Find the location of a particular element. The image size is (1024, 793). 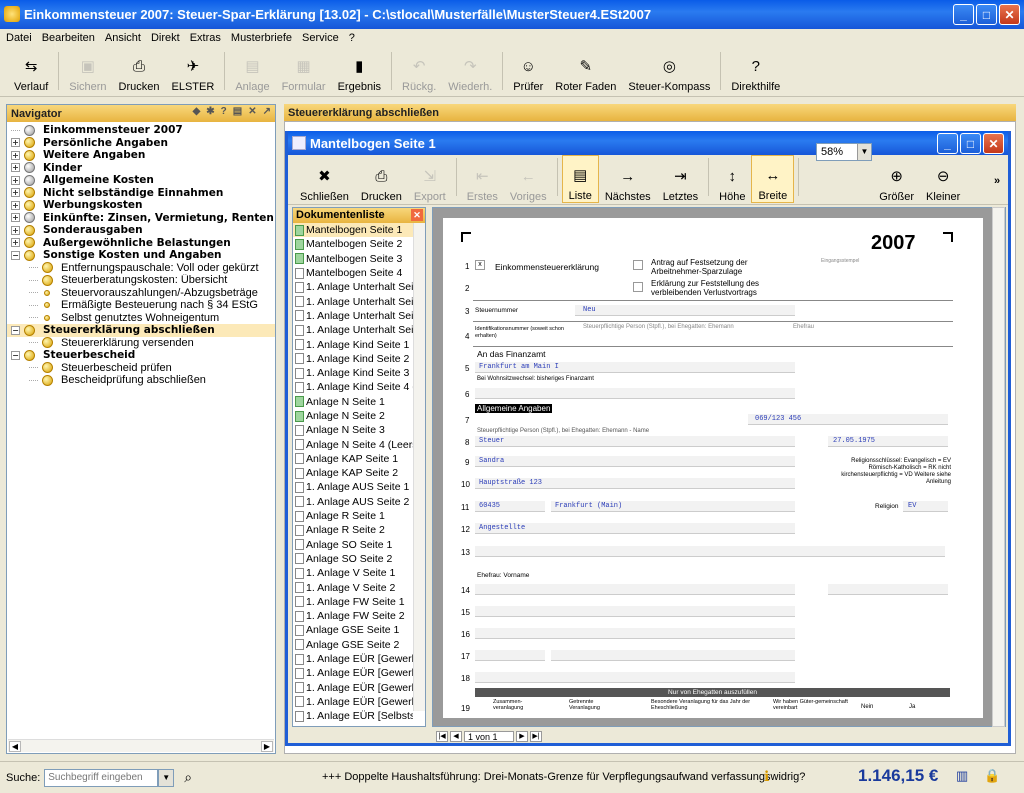

scroll-right-arrow-icon: ▶ is located at coordinates (267, 746).